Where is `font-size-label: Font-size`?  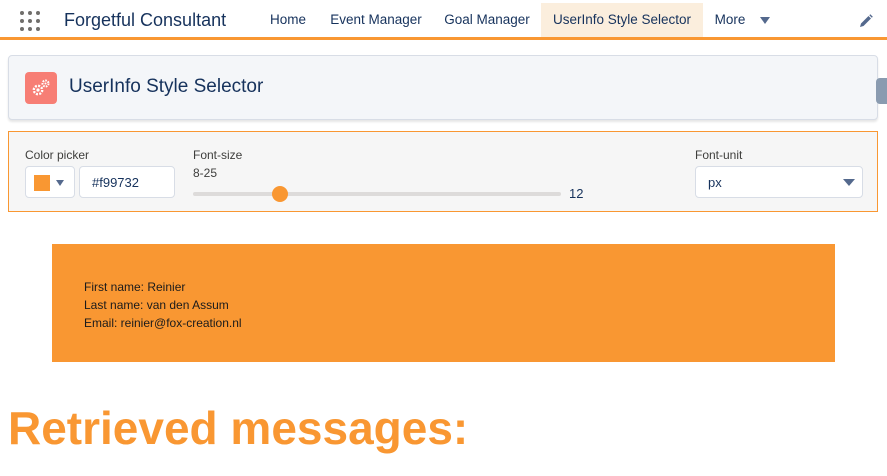 font-size-label: Font-size is located at coordinates (218, 155).